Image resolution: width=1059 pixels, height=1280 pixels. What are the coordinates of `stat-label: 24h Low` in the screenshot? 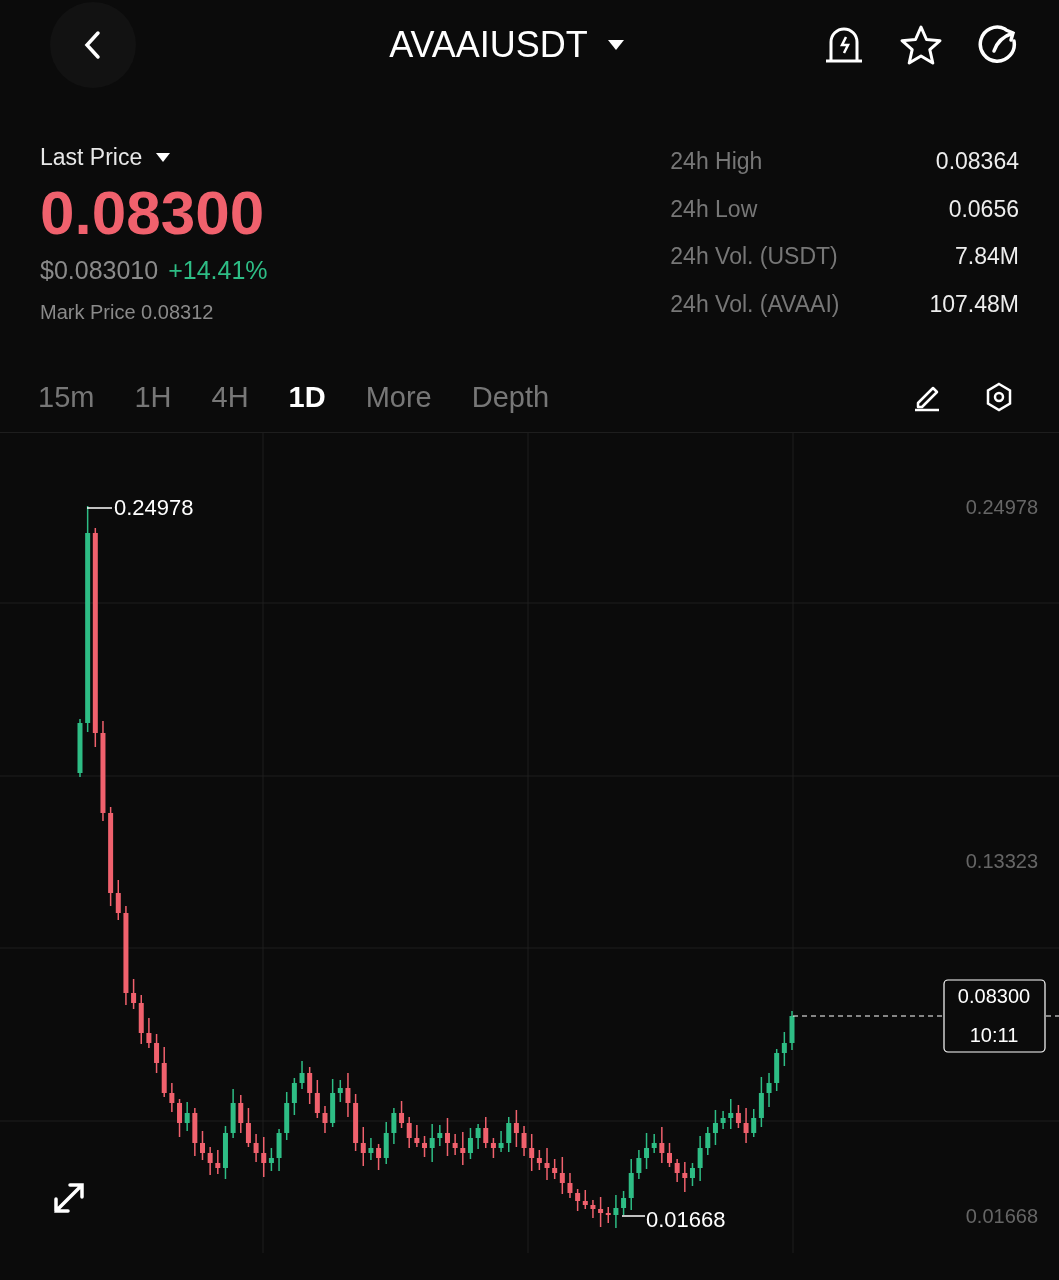 It's located at (714, 209).